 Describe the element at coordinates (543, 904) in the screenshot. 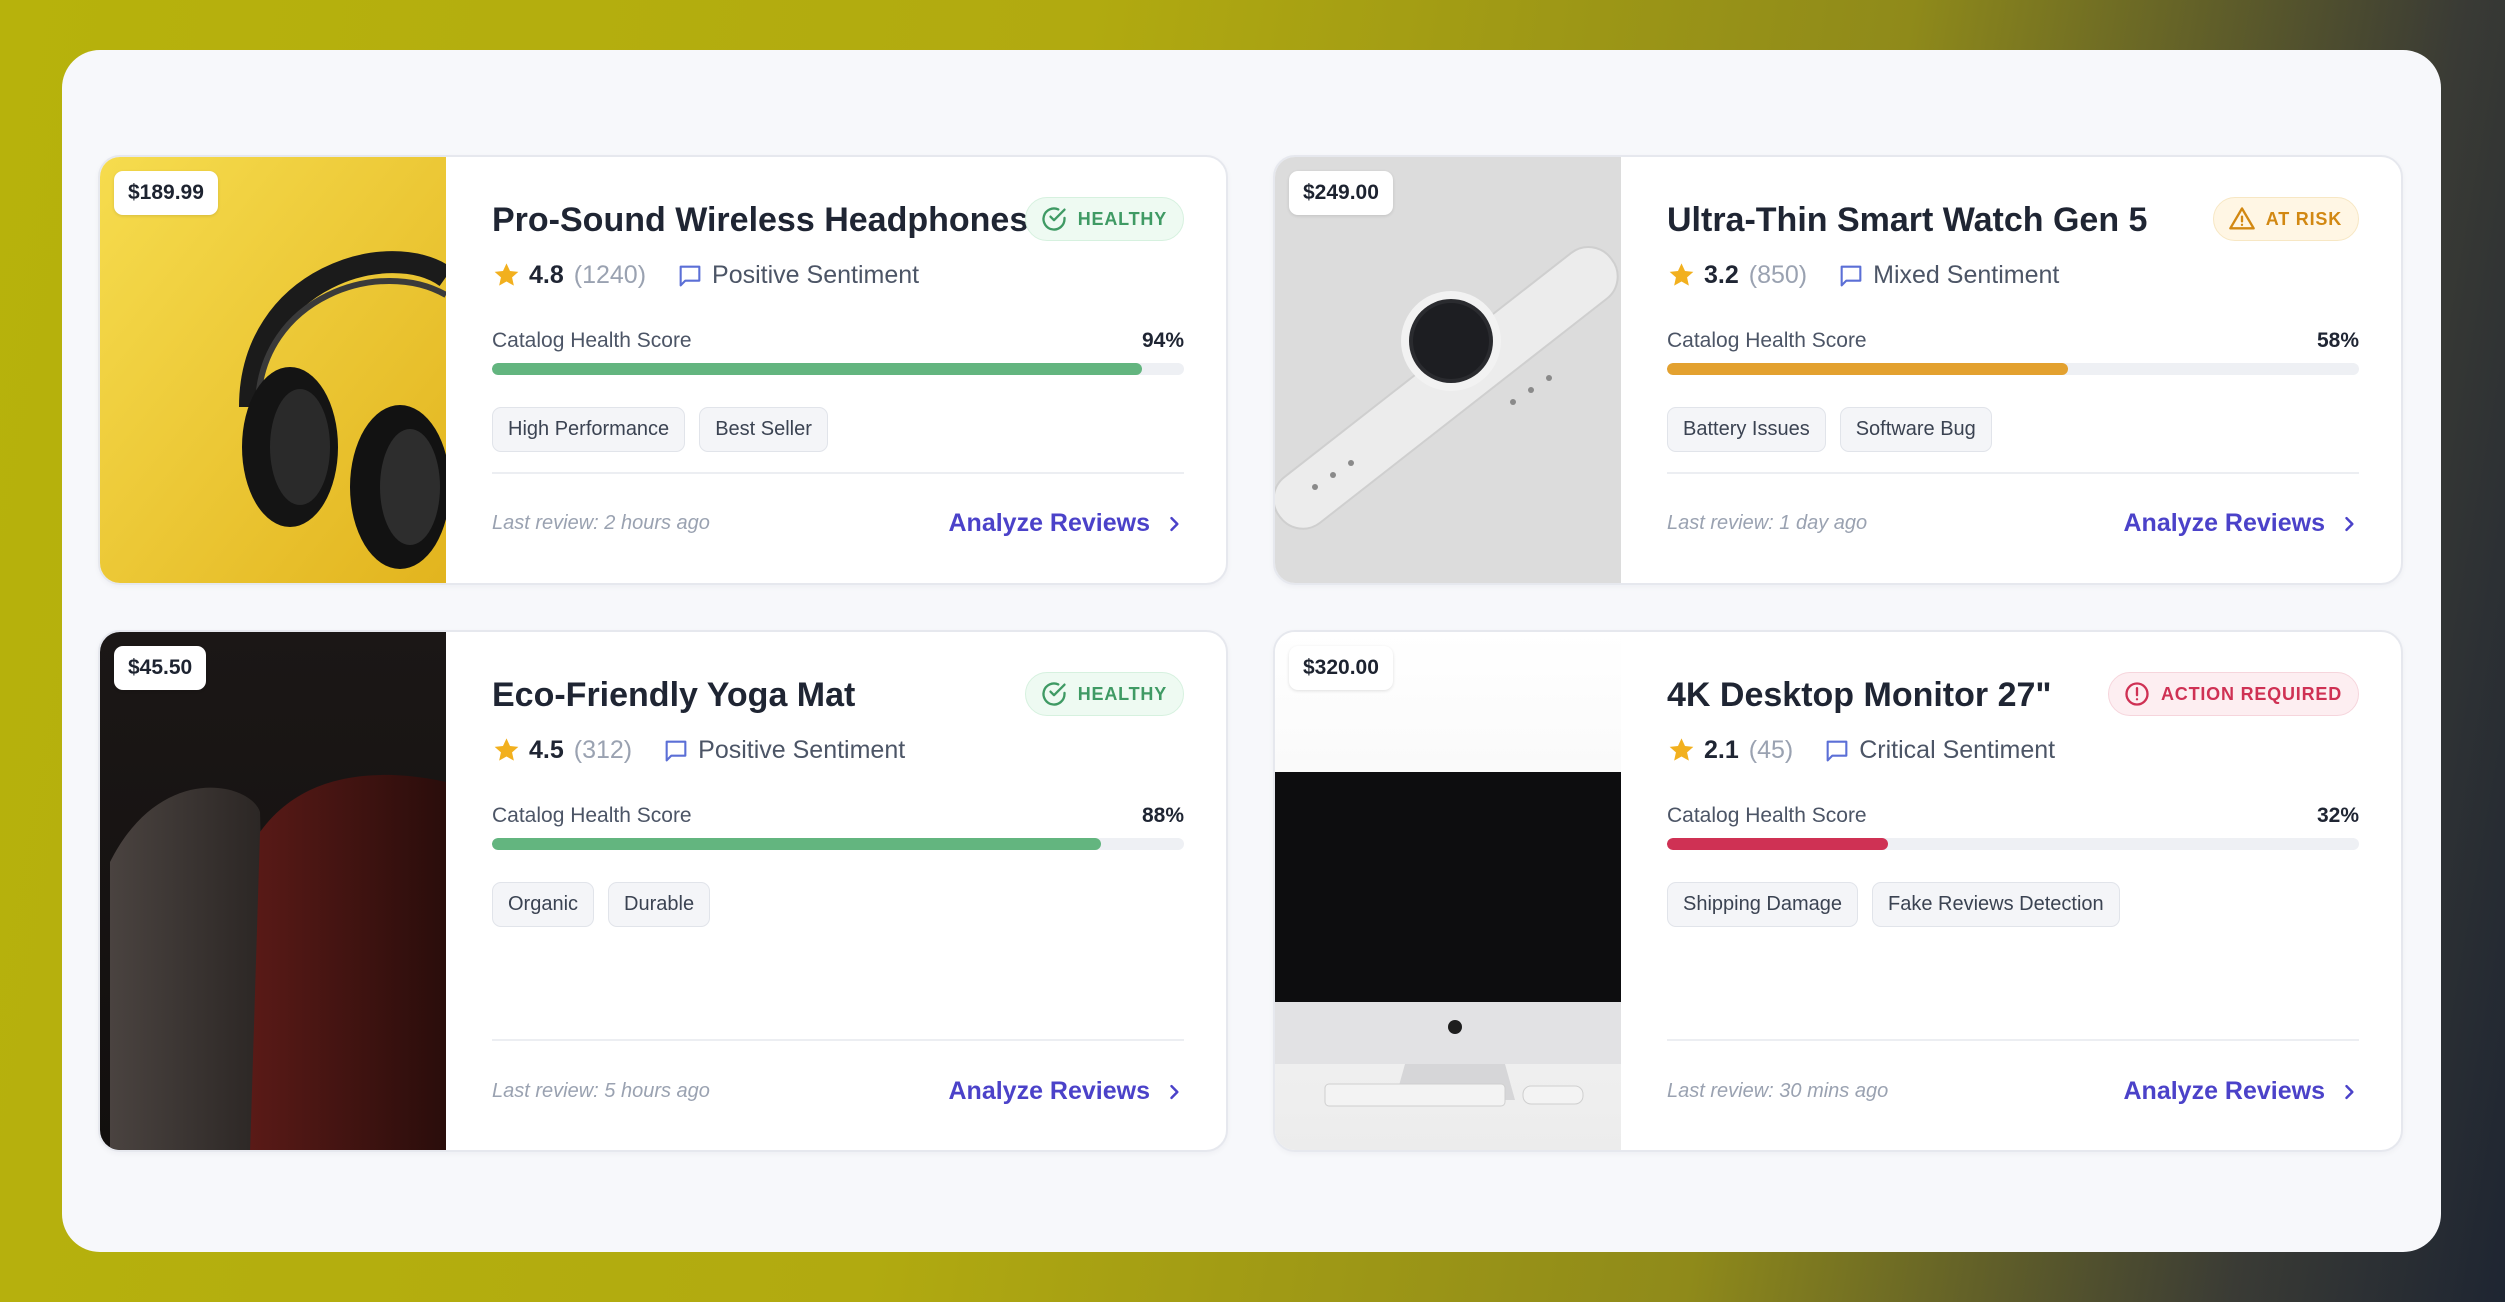

I see `tag: Organic` at that location.